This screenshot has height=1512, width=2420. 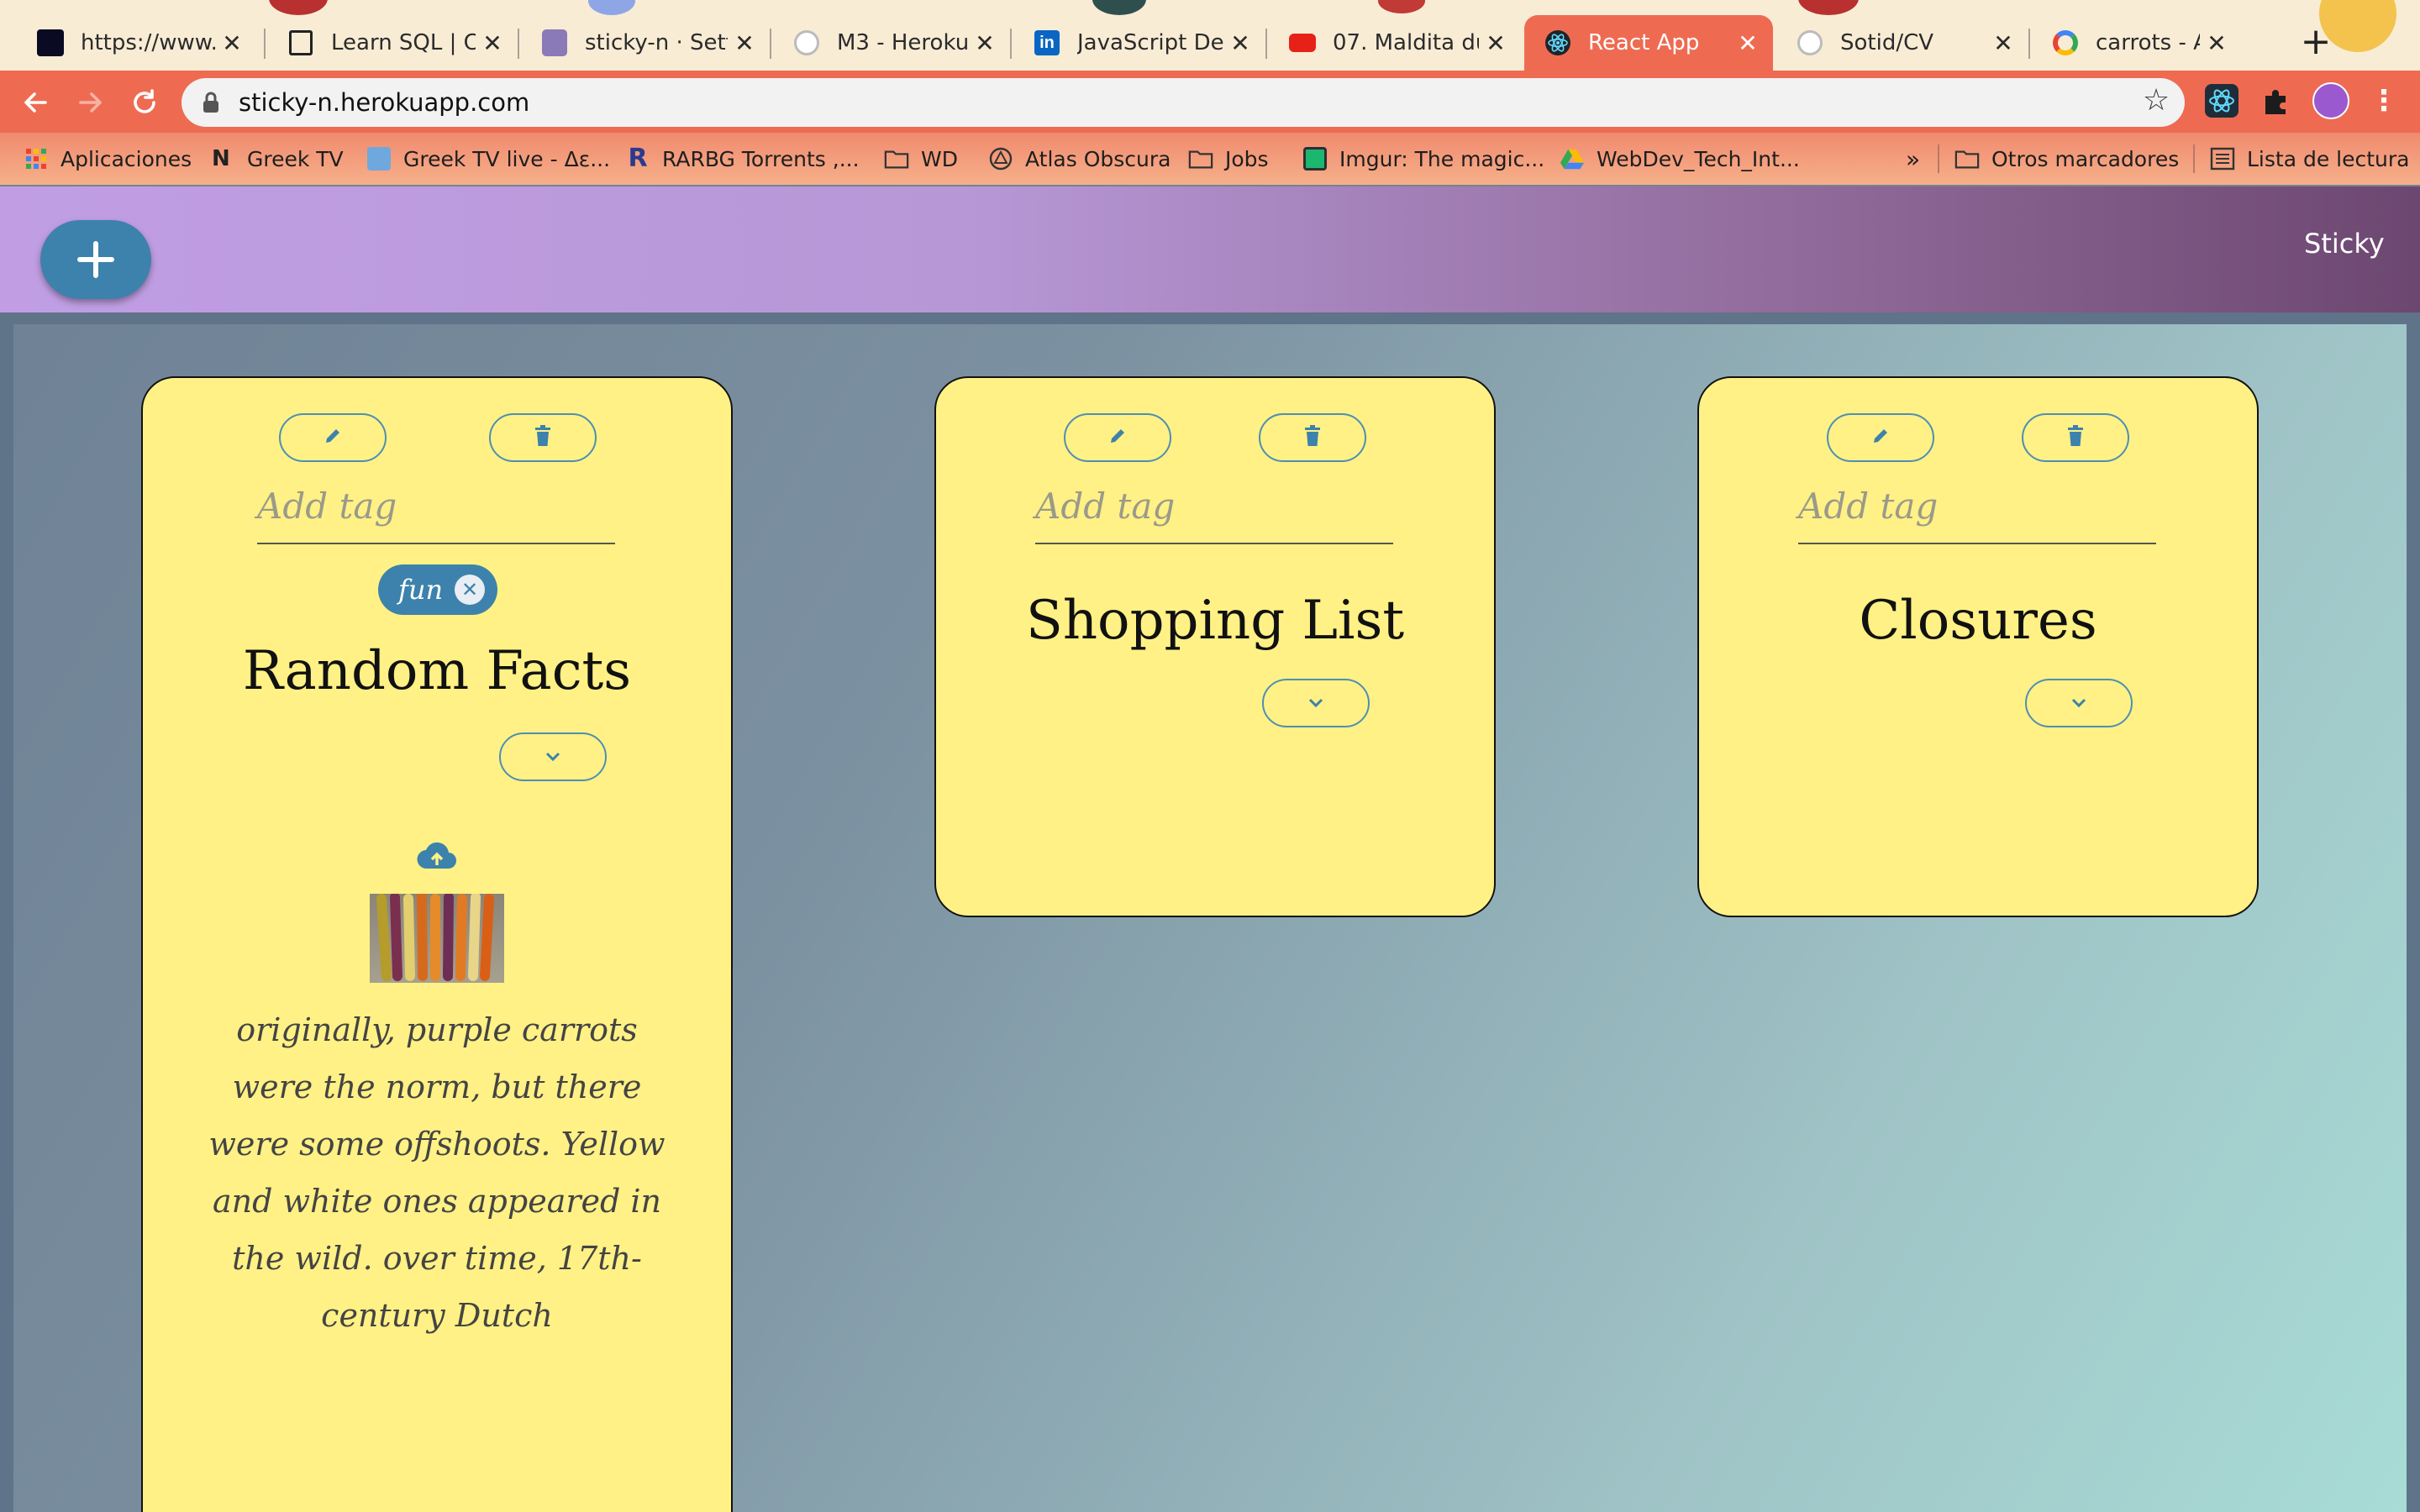 I want to click on tab-sticky-settings: sticky-n · Setti ✕, so click(x=645, y=43).